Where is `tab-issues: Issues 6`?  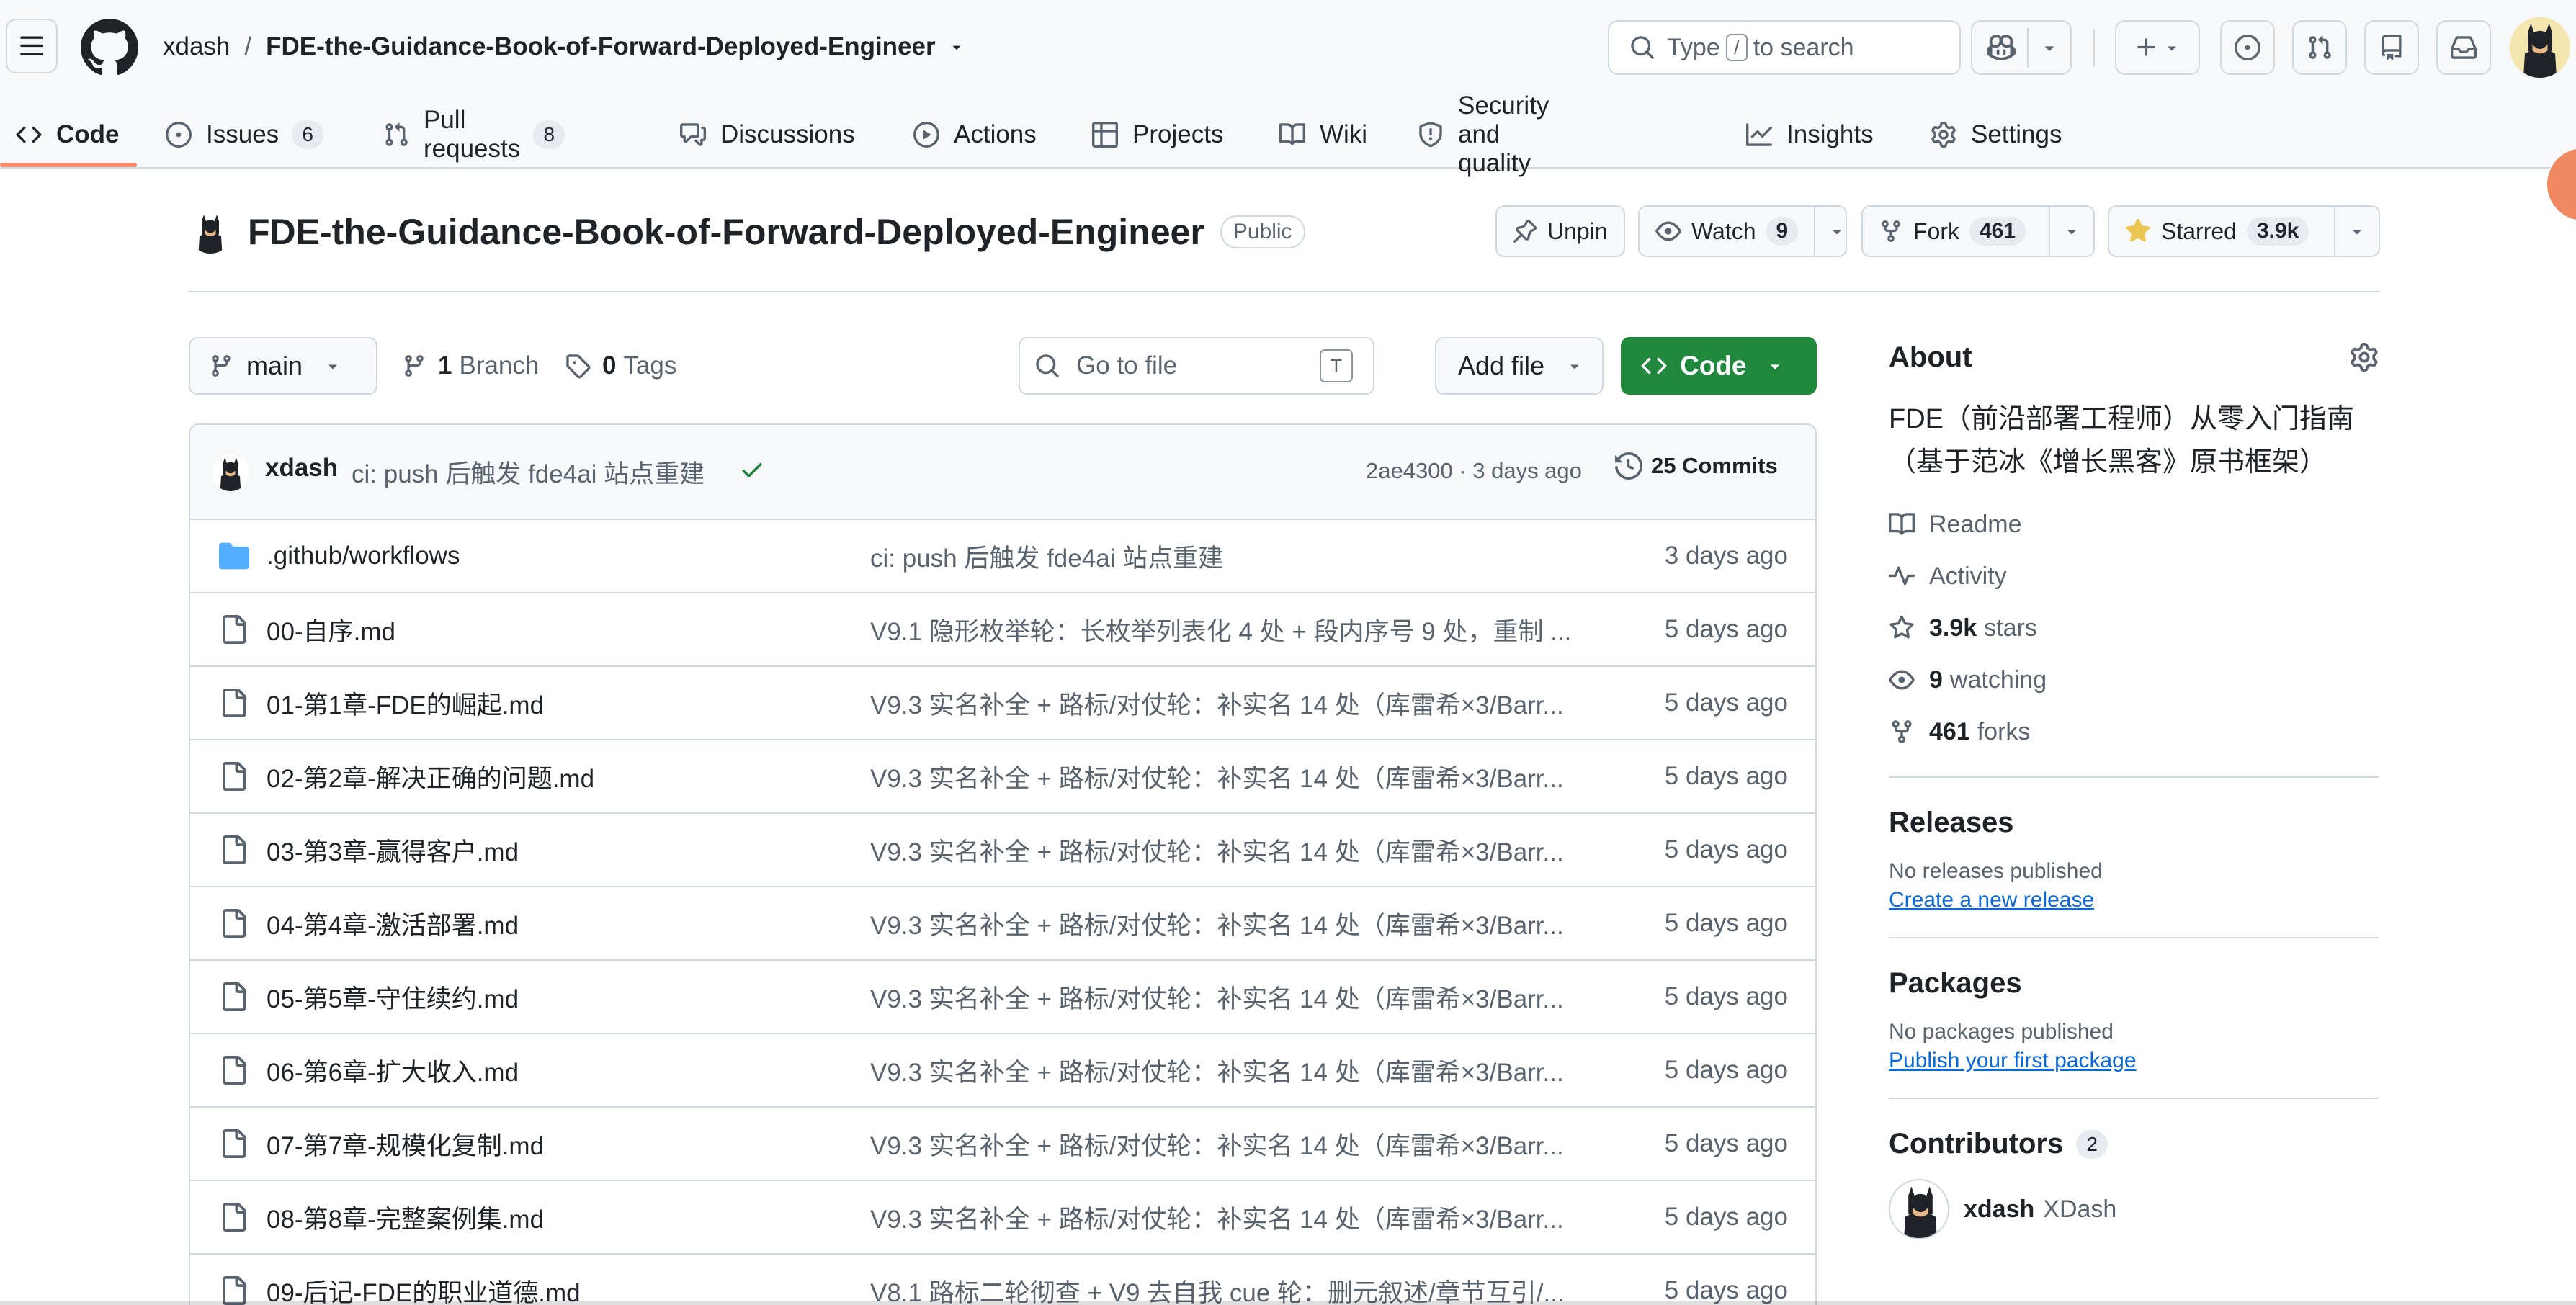 tab-issues: Issues 6 is located at coordinates (245, 135).